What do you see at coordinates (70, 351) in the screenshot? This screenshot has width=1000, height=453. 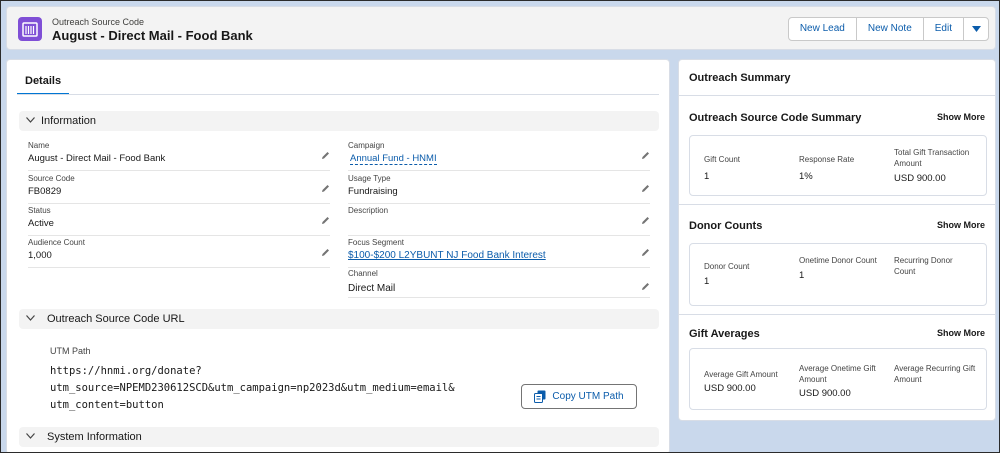 I see `utm-path-label: UTM Path` at bounding box center [70, 351].